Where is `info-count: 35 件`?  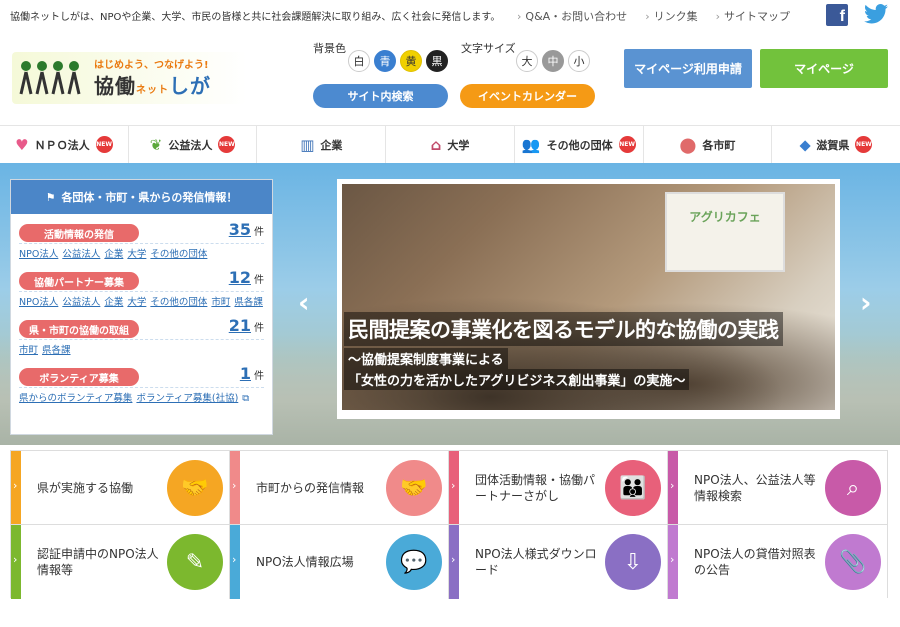 info-count: 35 件 is located at coordinates (246, 229).